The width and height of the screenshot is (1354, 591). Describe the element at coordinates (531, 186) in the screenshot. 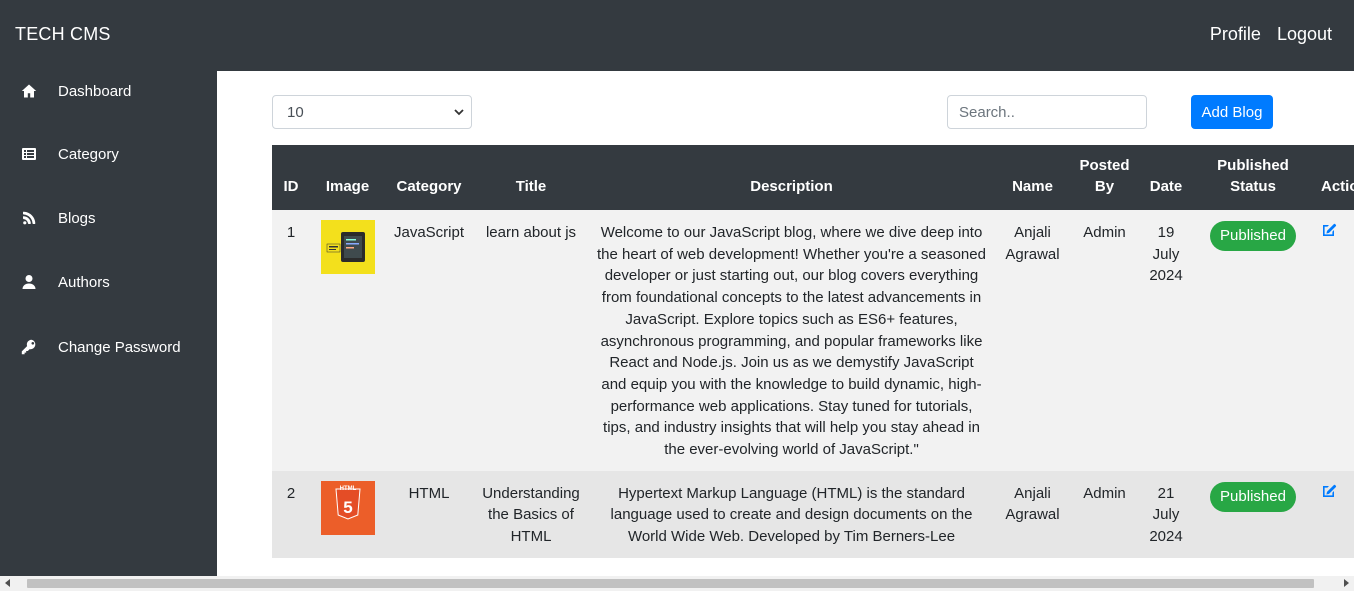

I see `column-header-title: Title` at that location.